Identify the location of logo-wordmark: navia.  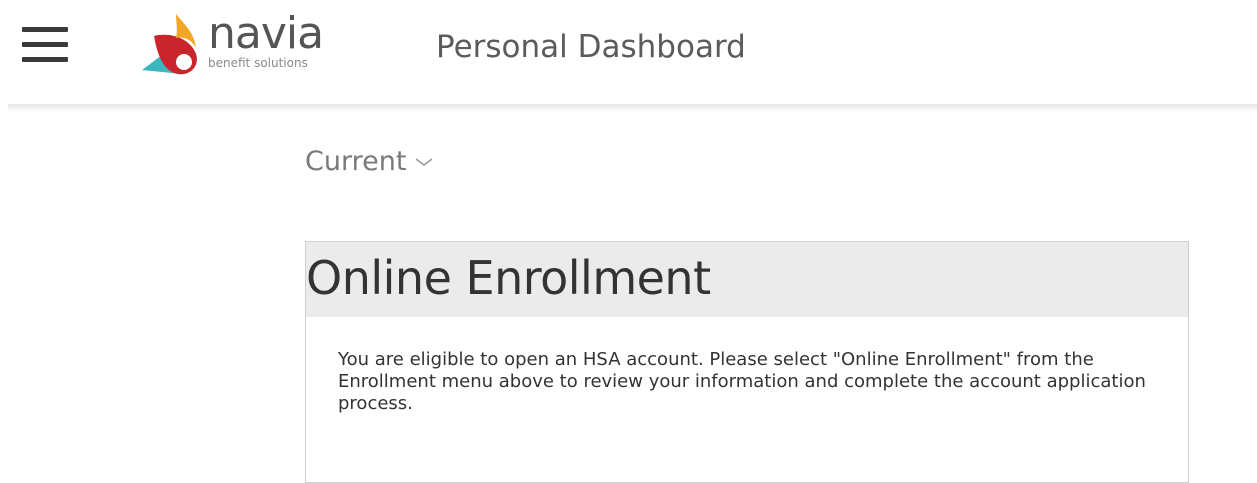
(266, 33).